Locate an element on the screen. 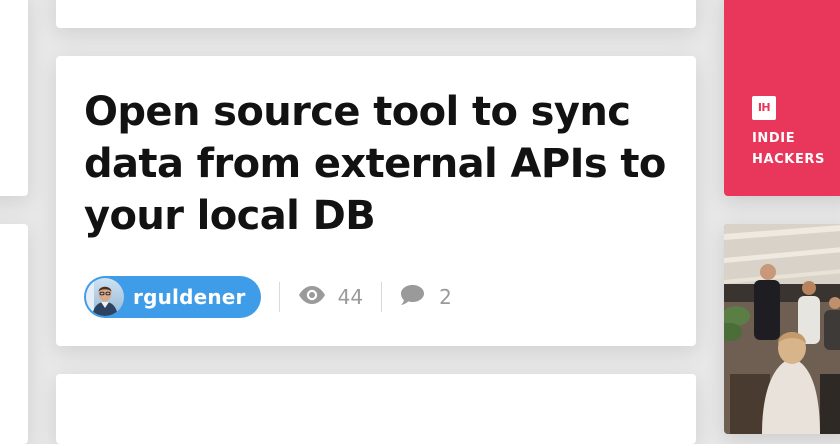 Image resolution: width=840 pixels, height=444 pixels. eye-icon is located at coordinates (312, 297).